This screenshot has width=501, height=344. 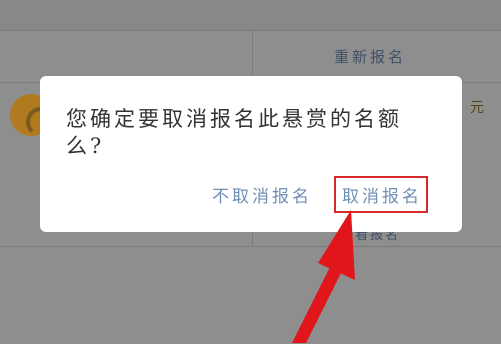 I want to click on cancel-enrollment-button: 取消报名, so click(x=381, y=194).